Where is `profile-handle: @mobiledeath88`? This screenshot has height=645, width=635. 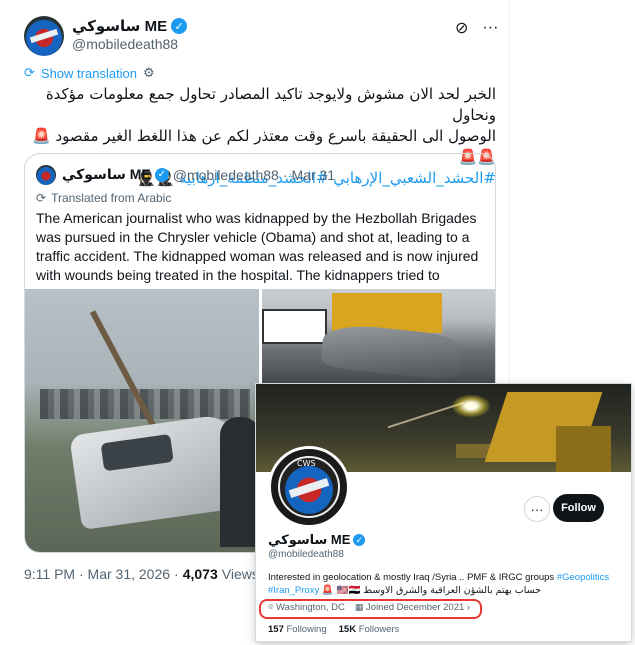
profile-handle: @mobiledeath88 is located at coordinates (306, 554).